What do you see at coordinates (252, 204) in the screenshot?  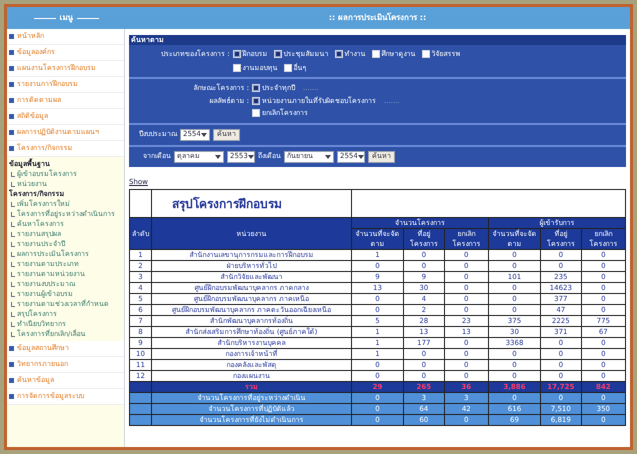 I see `report-title: สรุปโครงการฝึกอบรม` at bounding box center [252, 204].